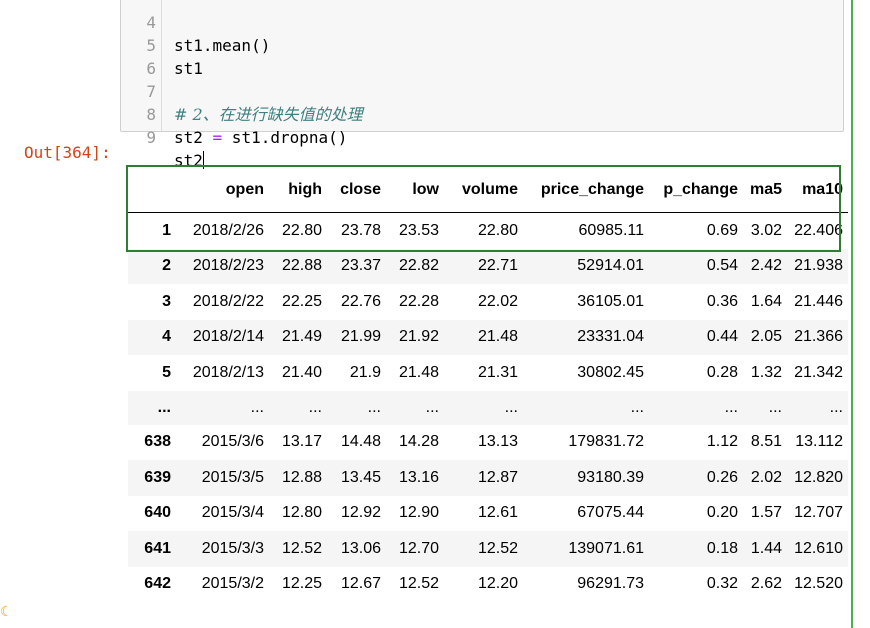 The width and height of the screenshot is (870, 628). What do you see at coordinates (497, 477) in the screenshot?
I see `table-cell: 12.87` at bounding box center [497, 477].